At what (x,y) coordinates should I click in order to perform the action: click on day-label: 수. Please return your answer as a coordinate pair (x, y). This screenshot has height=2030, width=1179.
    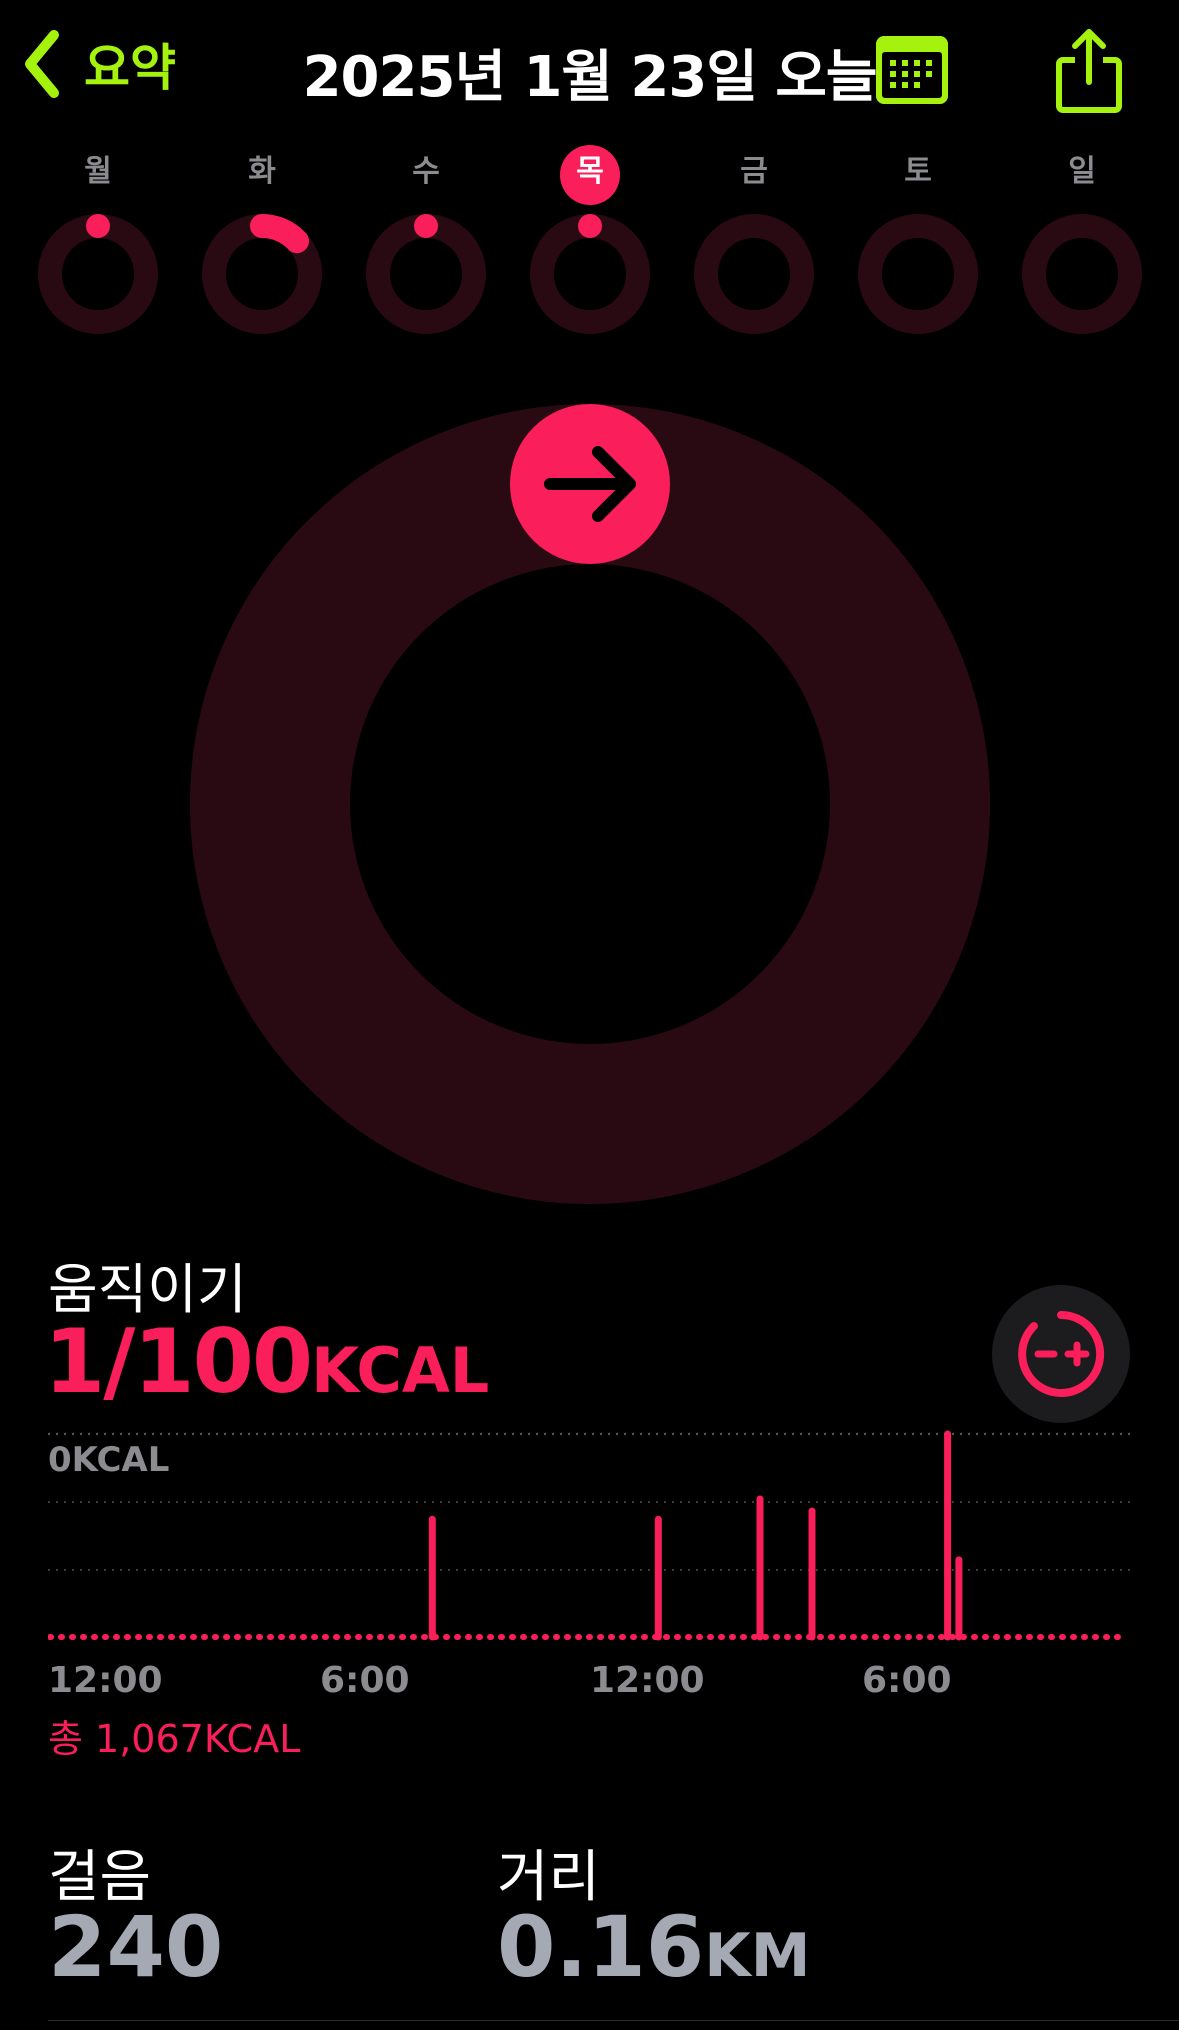
    Looking at the image, I should click on (426, 171).